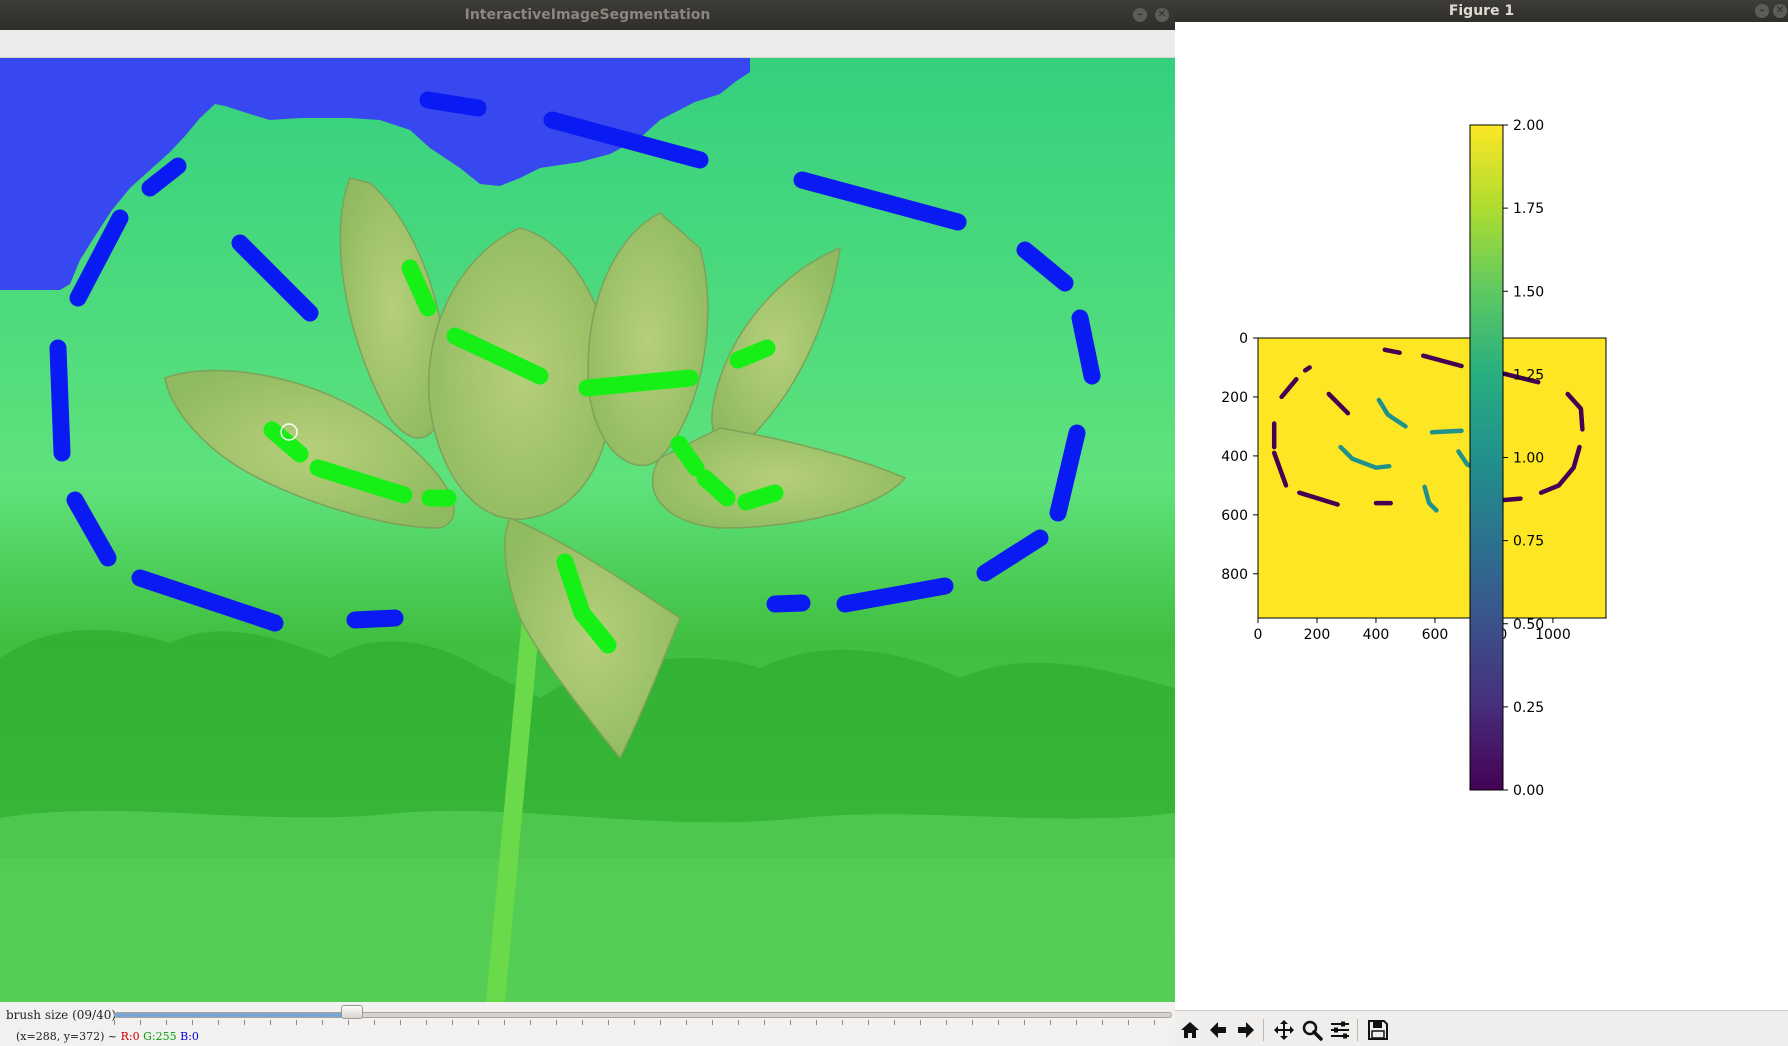  Describe the element at coordinates (352, 1012) in the screenshot. I see `slider-thumb` at that location.